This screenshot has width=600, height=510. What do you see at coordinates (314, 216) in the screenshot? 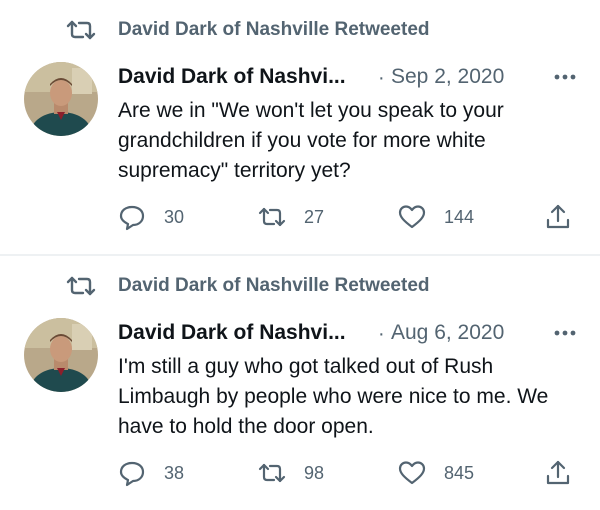
I see `retweet-count: 27` at bounding box center [314, 216].